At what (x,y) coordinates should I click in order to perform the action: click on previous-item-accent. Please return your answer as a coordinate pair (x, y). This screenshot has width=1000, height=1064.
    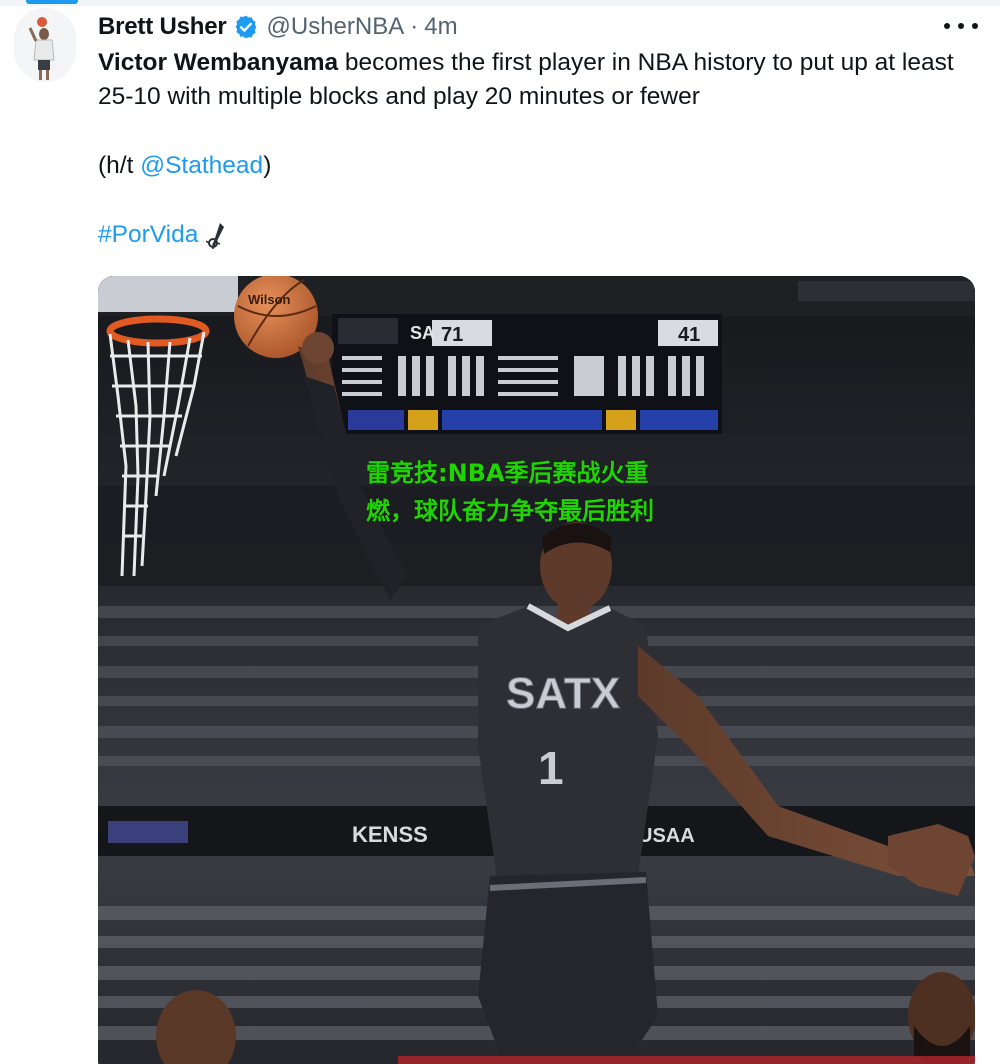
    Looking at the image, I should click on (52, 2).